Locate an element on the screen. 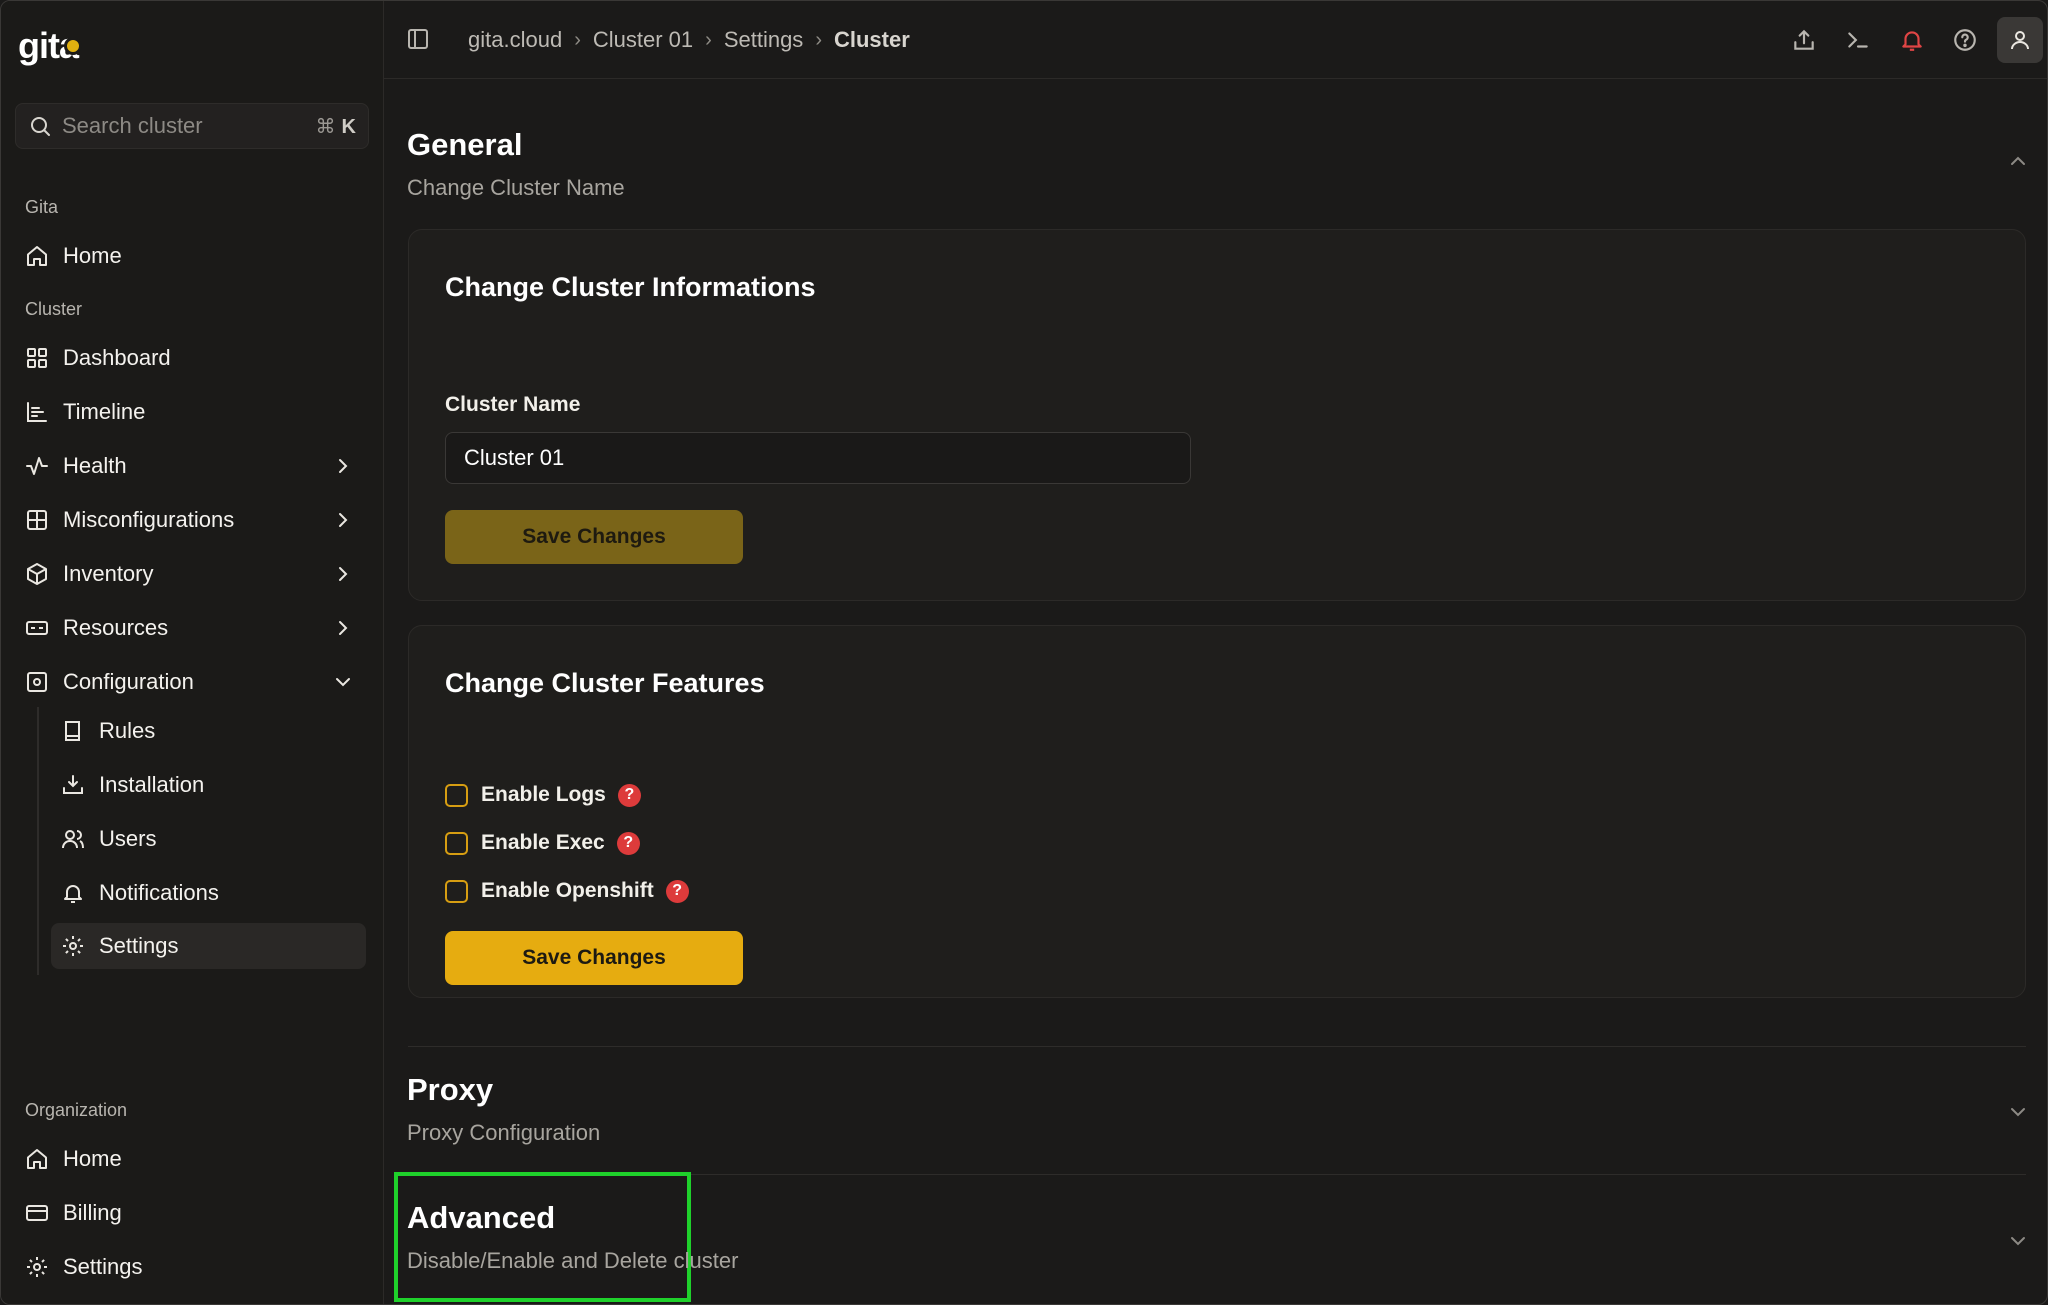 This screenshot has width=2048, height=1305. activity-icon is located at coordinates (37, 466).